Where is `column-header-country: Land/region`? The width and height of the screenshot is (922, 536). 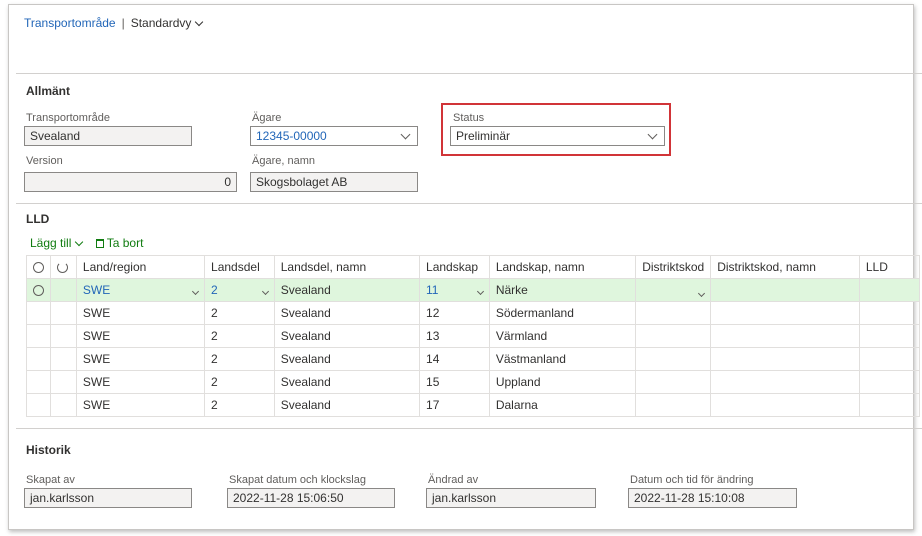 column-header-country: Land/region is located at coordinates (140, 267).